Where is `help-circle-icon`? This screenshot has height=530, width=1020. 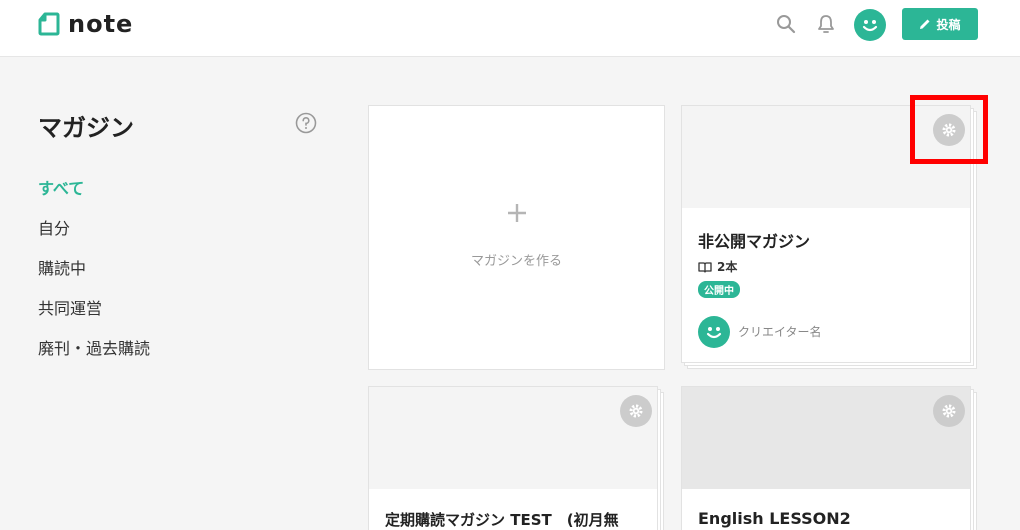 help-circle-icon is located at coordinates (306, 123).